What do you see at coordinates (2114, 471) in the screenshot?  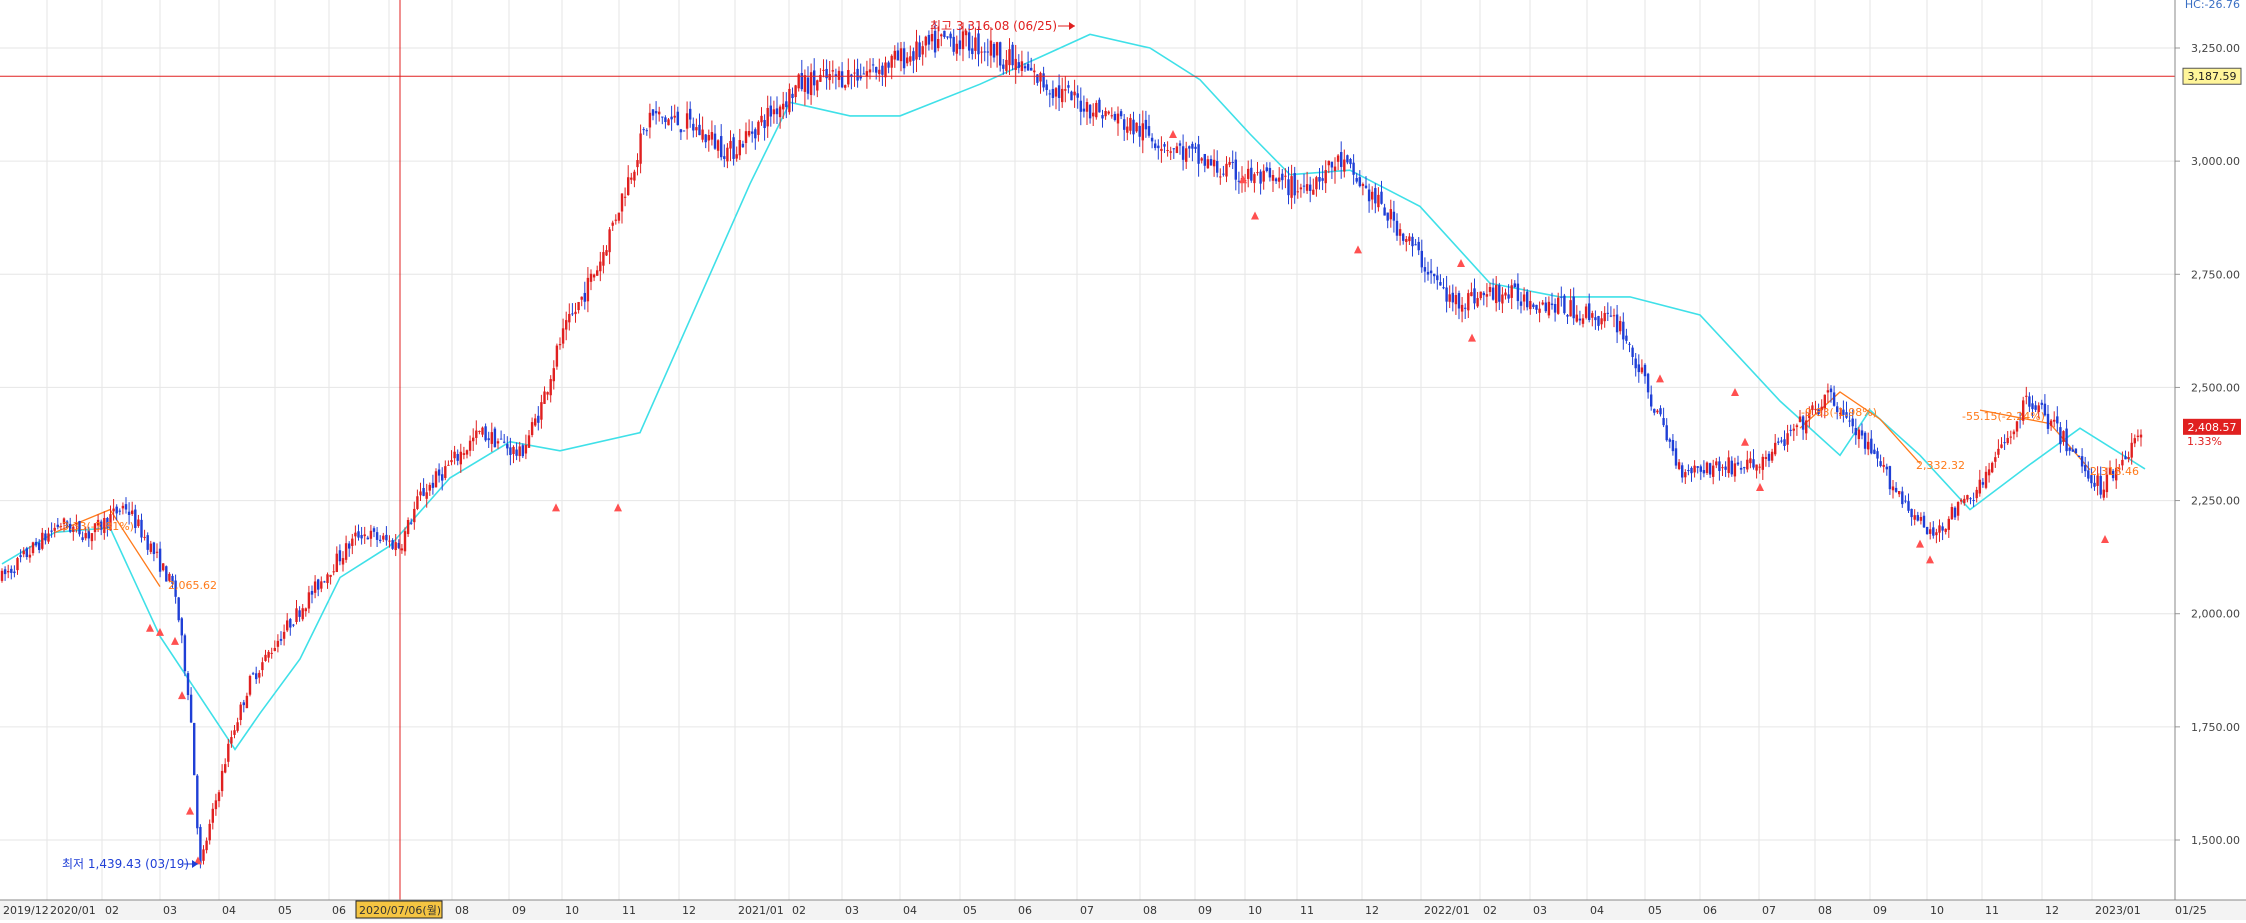 I see `trend-annotation-label: 2,318.46` at bounding box center [2114, 471].